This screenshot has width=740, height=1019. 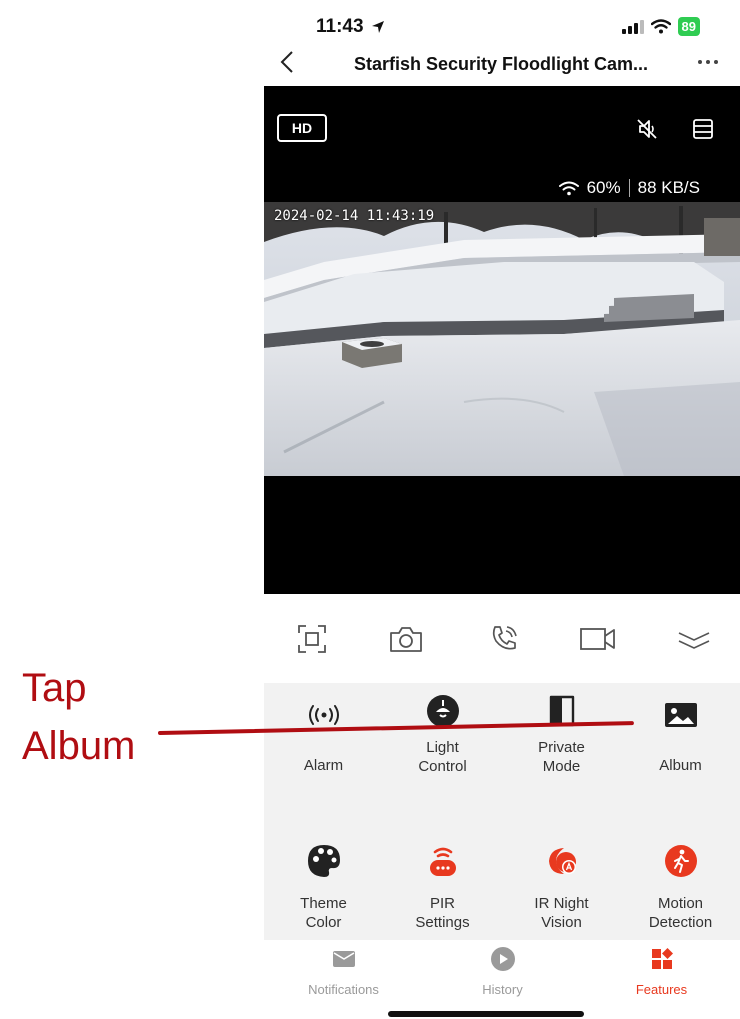 What do you see at coordinates (680, 887) in the screenshot?
I see `feature-motion-detection: Motion Detection` at bounding box center [680, 887].